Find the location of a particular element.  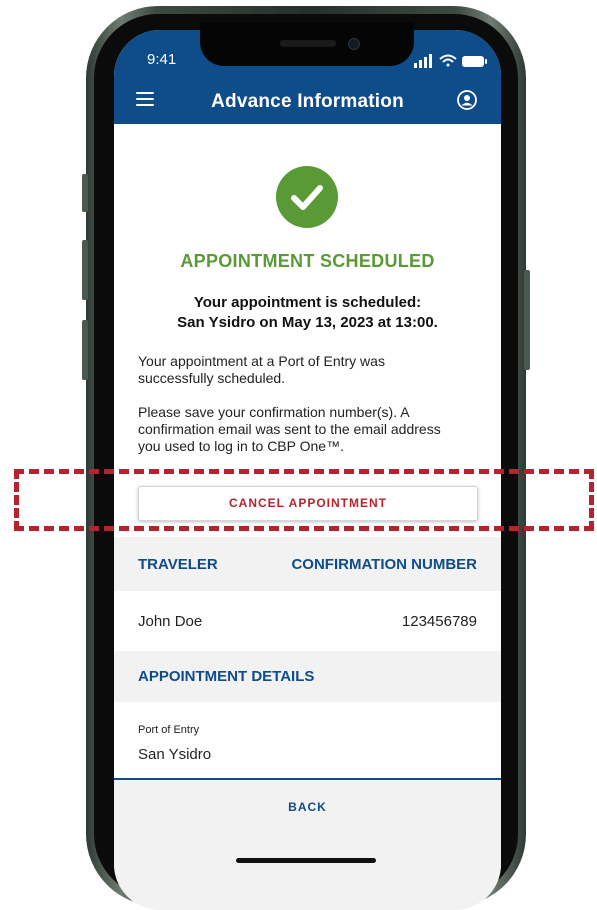

port-of-entry-label: Port of Entry is located at coordinates (169, 730).